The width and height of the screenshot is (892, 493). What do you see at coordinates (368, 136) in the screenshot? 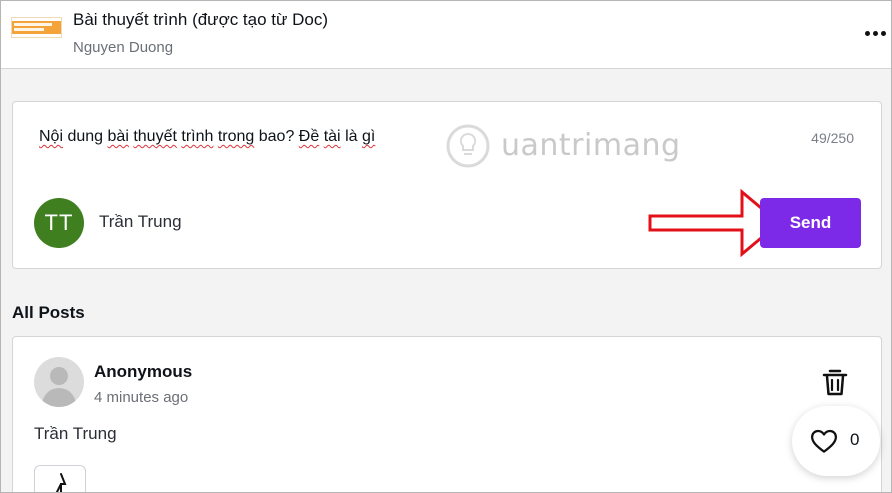
I see `comment-word: gì` at bounding box center [368, 136].